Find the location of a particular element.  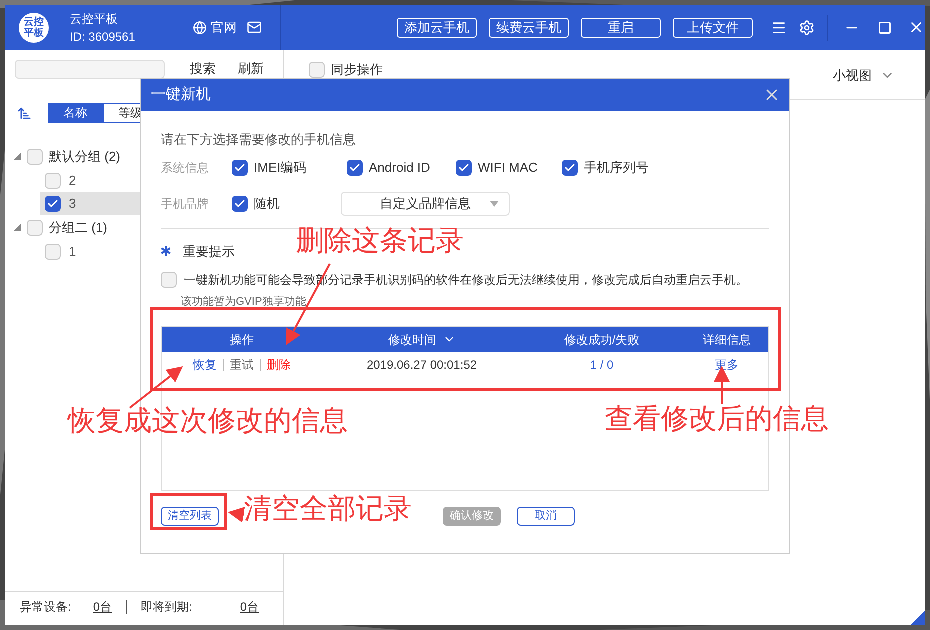

column-header: 操作 is located at coordinates (242, 340).